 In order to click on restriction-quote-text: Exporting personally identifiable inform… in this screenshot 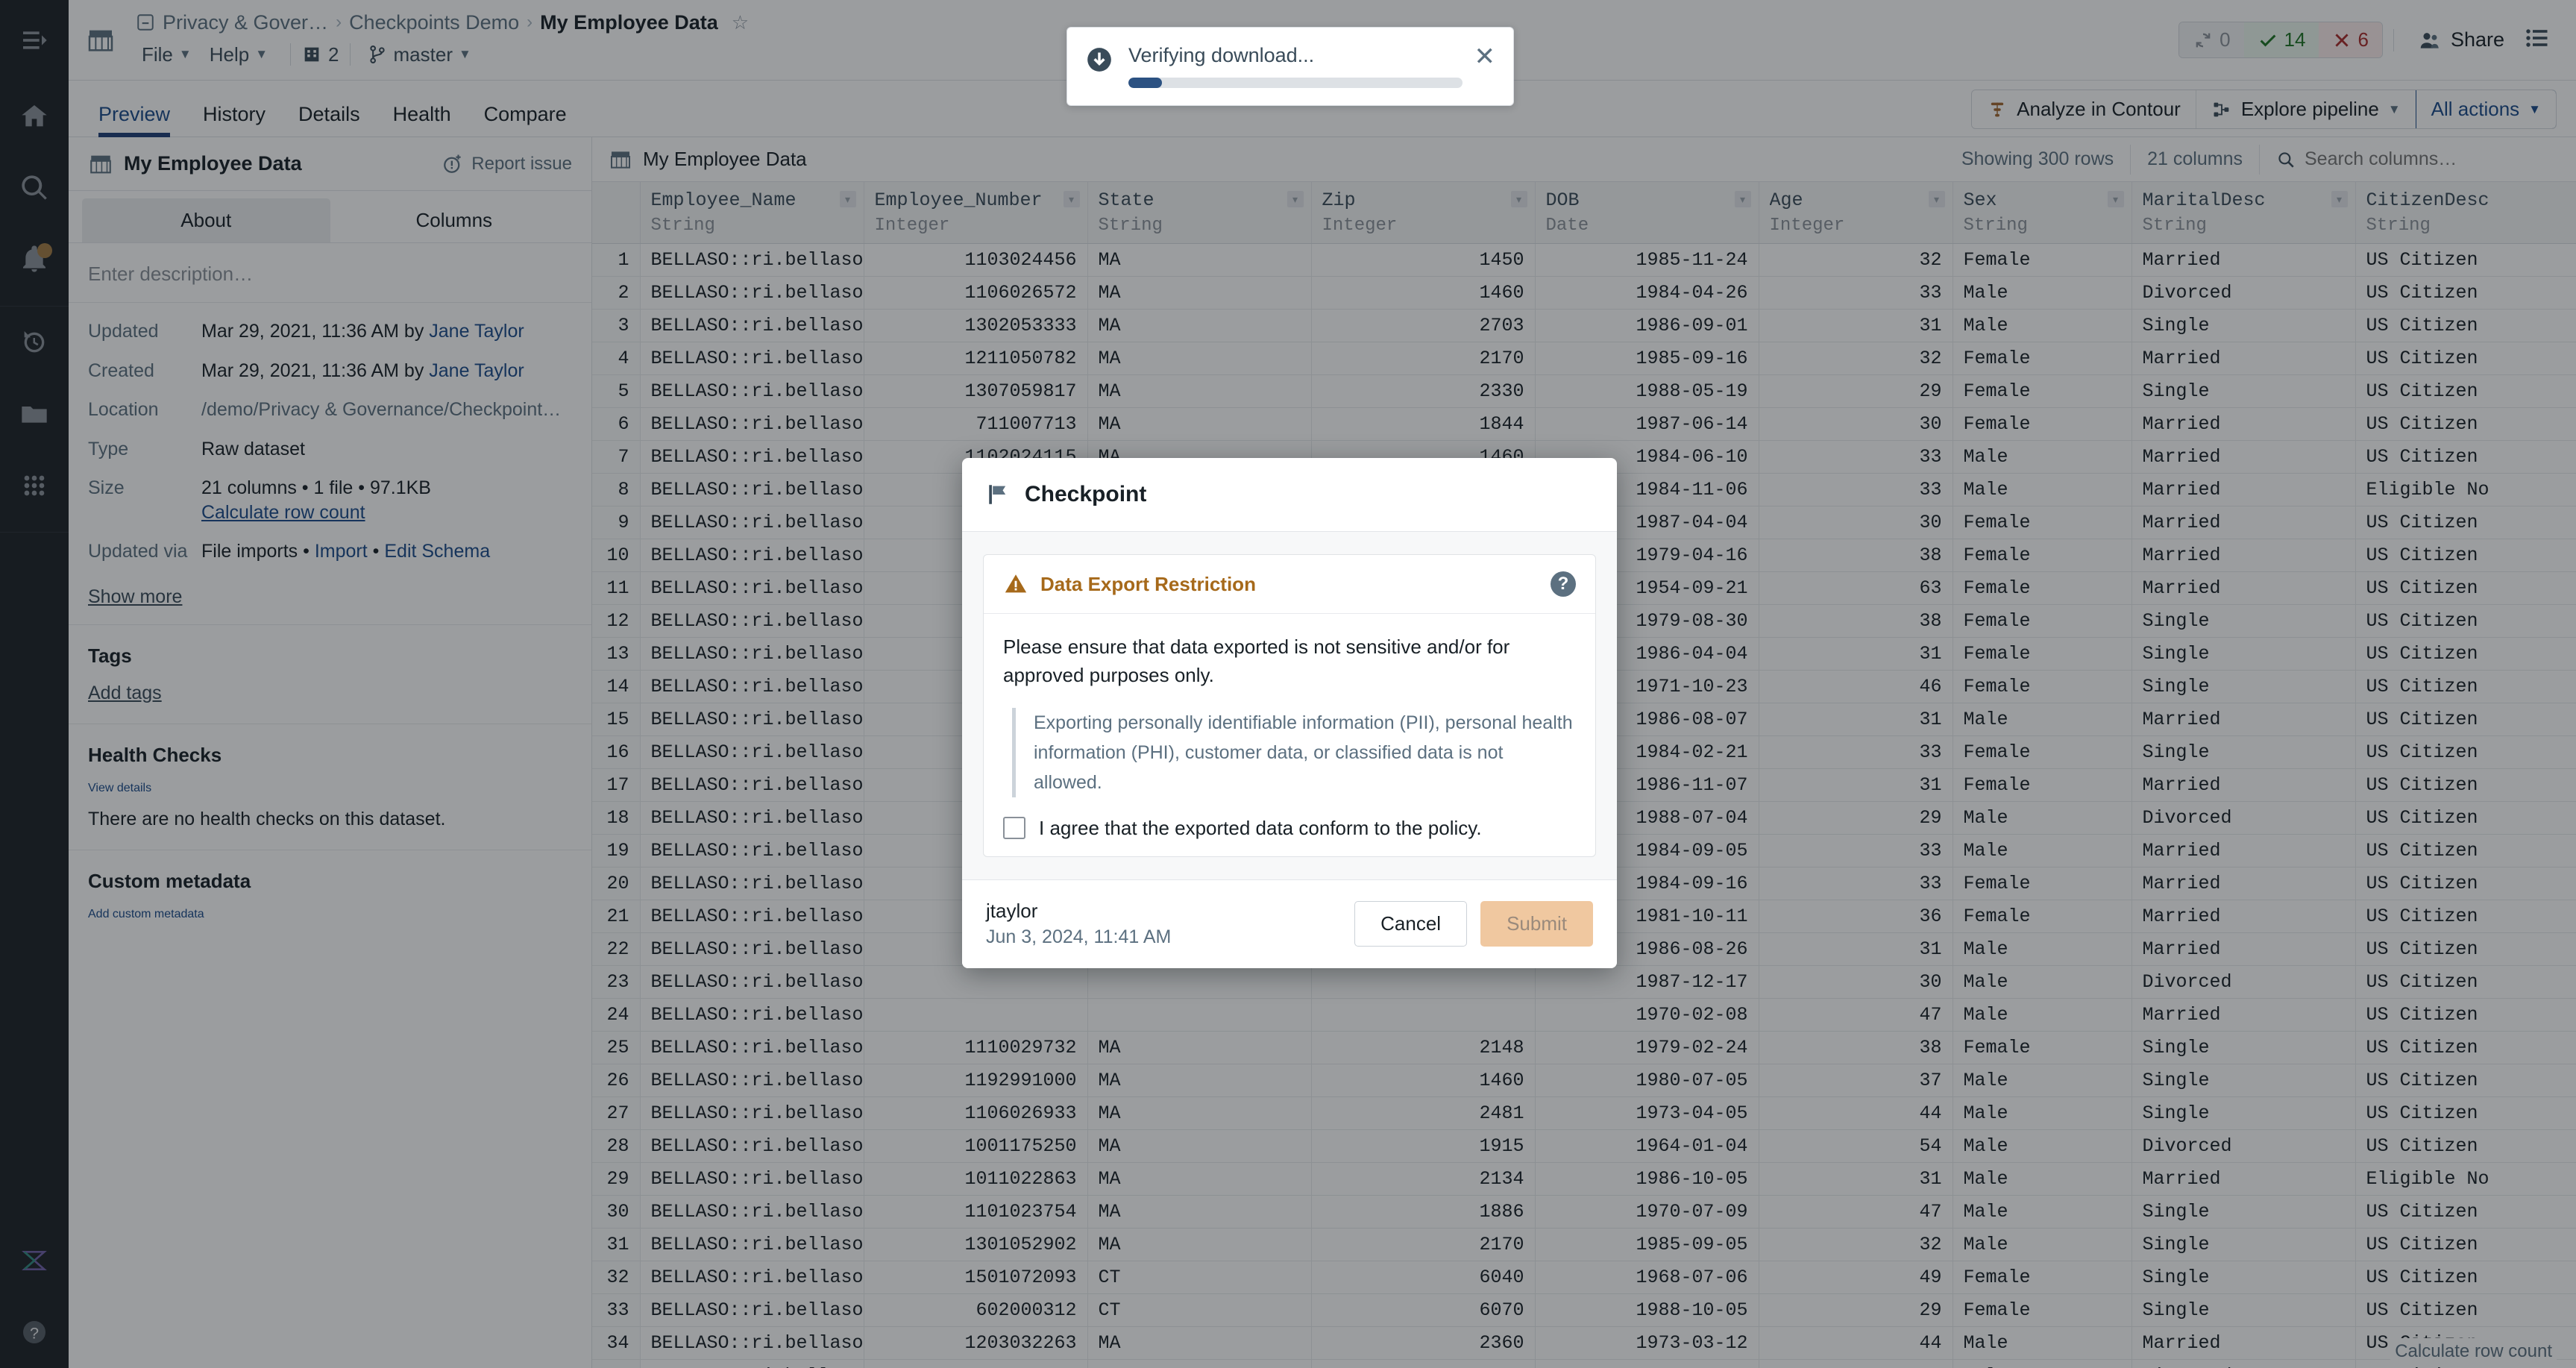, I will do `click(1294, 752)`.